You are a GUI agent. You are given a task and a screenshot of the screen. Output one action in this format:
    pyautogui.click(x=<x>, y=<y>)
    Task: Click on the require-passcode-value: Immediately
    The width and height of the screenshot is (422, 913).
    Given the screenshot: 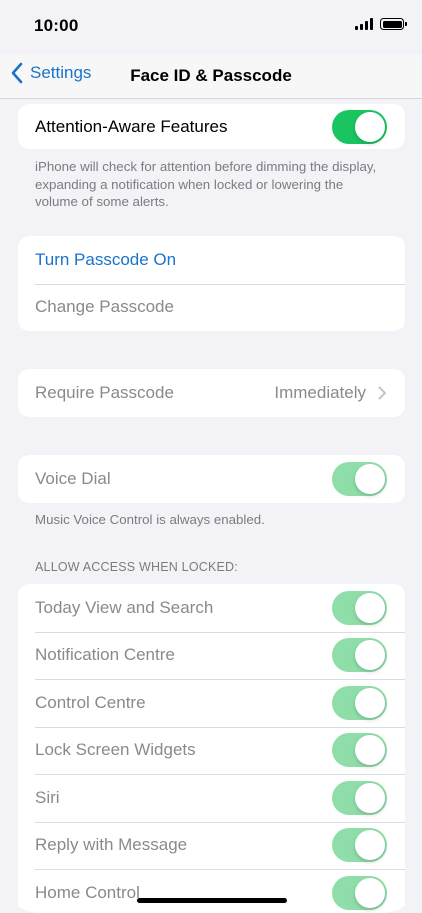 What is the action you would take?
    pyautogui.click(x=320, y=392)
    